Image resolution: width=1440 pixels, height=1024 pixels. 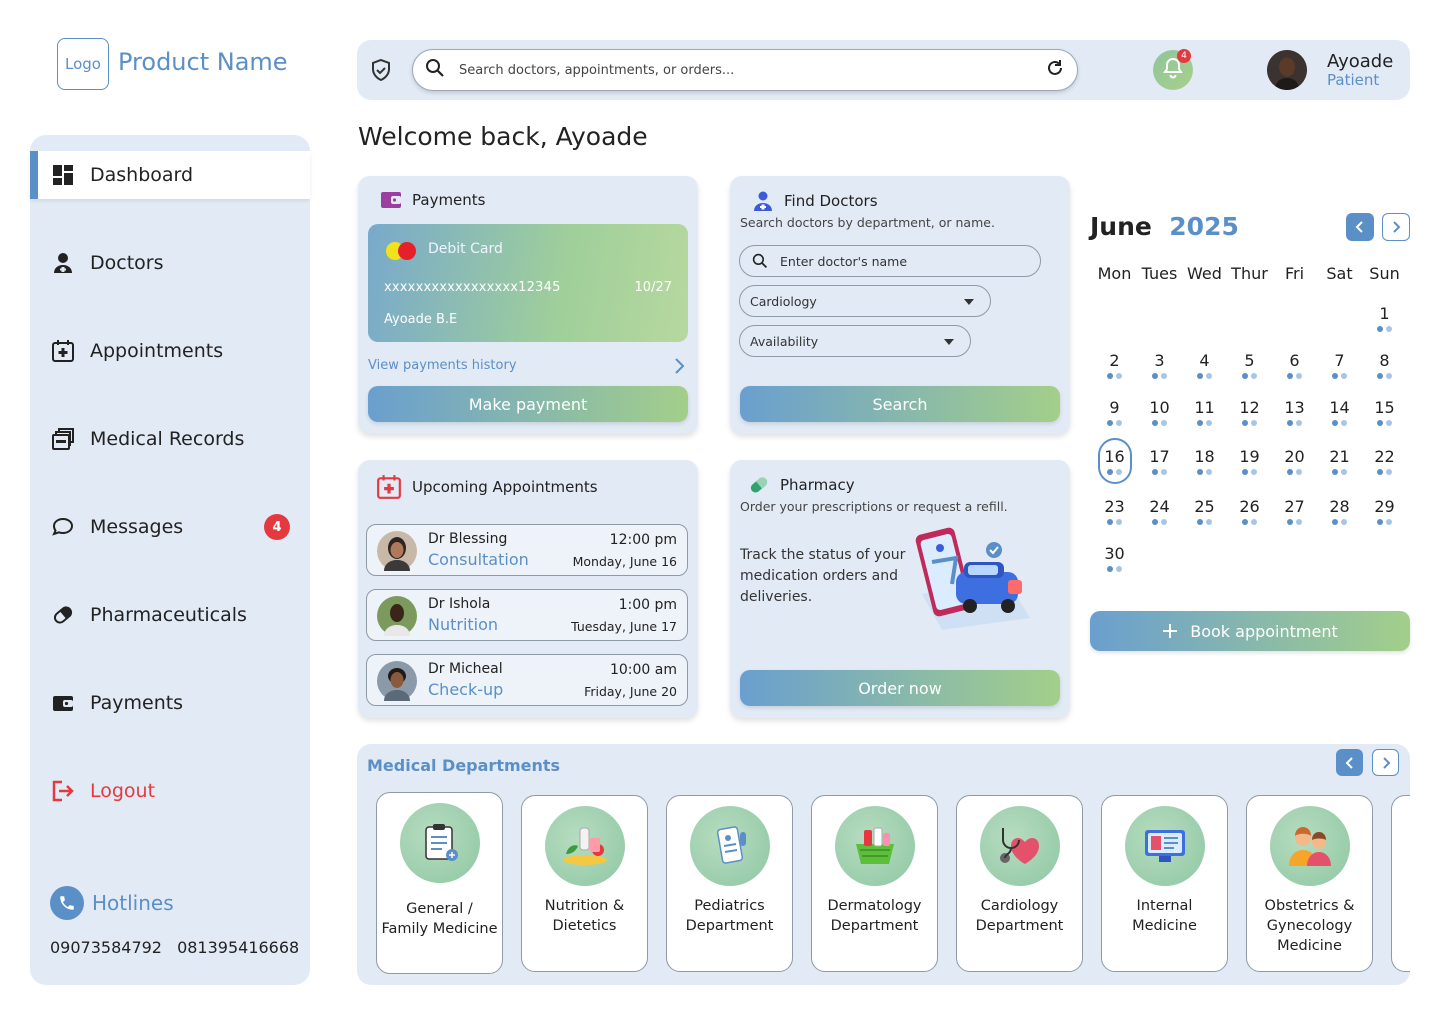 I want to click on calendar-day: 15, so click(x=1384, y=407).